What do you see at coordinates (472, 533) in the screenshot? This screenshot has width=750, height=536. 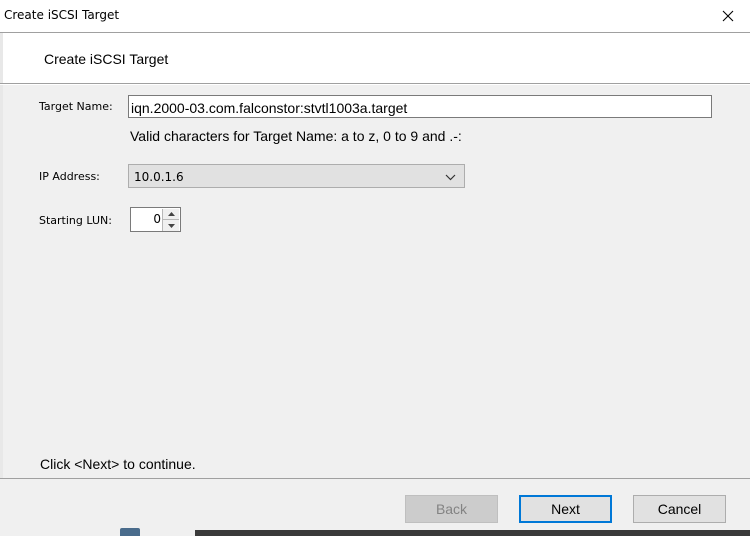 I see `taskbar-strip` at bounding box center [472, 533].